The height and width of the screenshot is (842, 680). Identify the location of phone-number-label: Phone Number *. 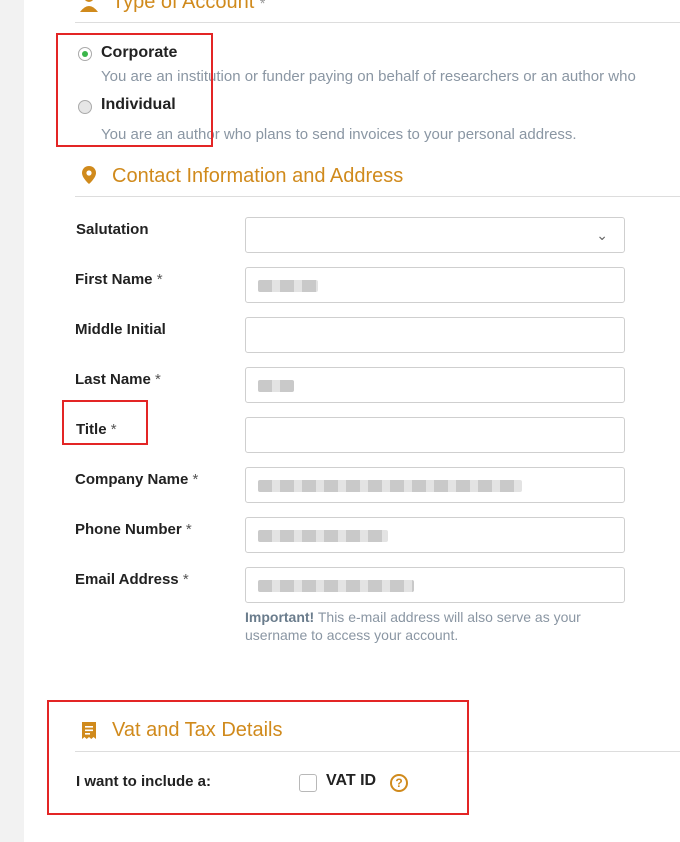
(133, 529).